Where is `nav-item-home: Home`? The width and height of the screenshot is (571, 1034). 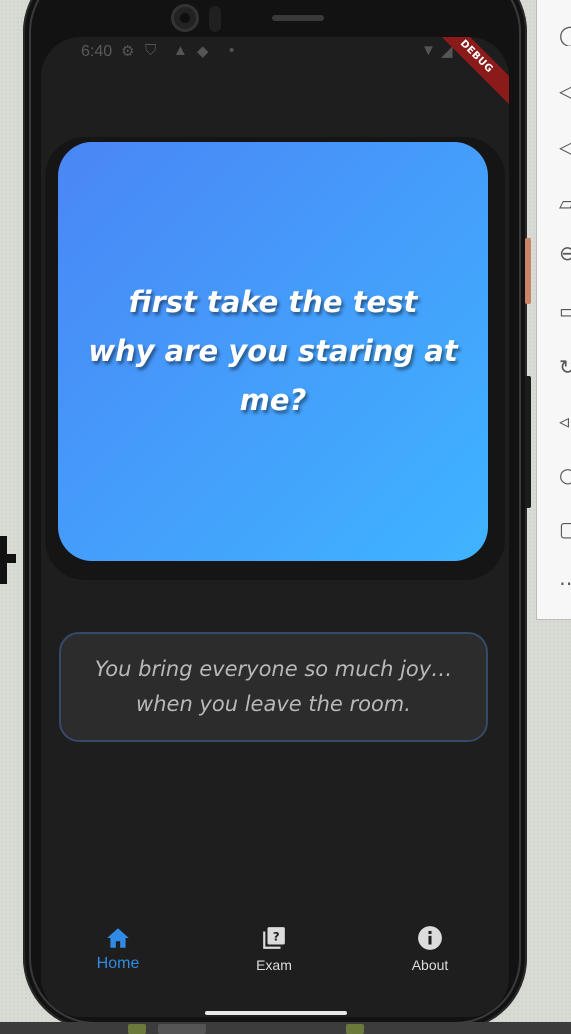 nav-item-home: Home is located at coordinates (118, 949).